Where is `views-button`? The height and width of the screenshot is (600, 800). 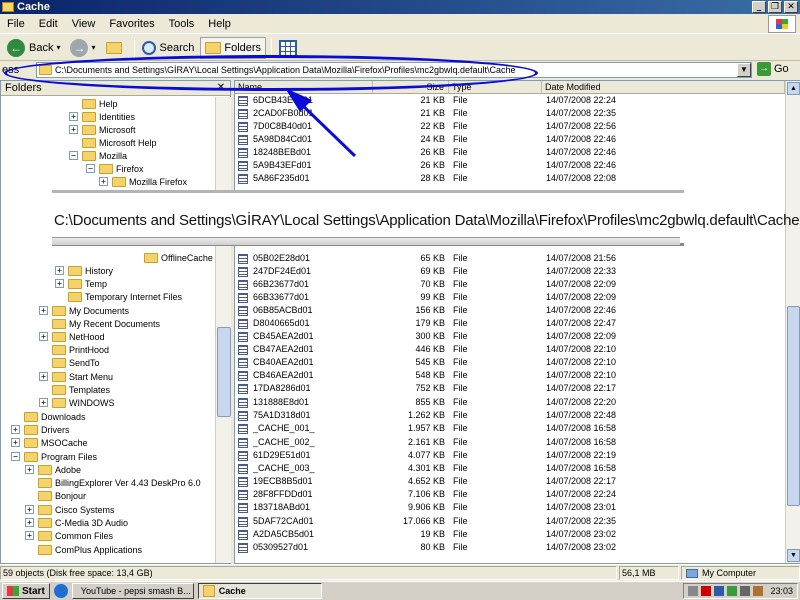
views-button is located at coordinates (288, 48).